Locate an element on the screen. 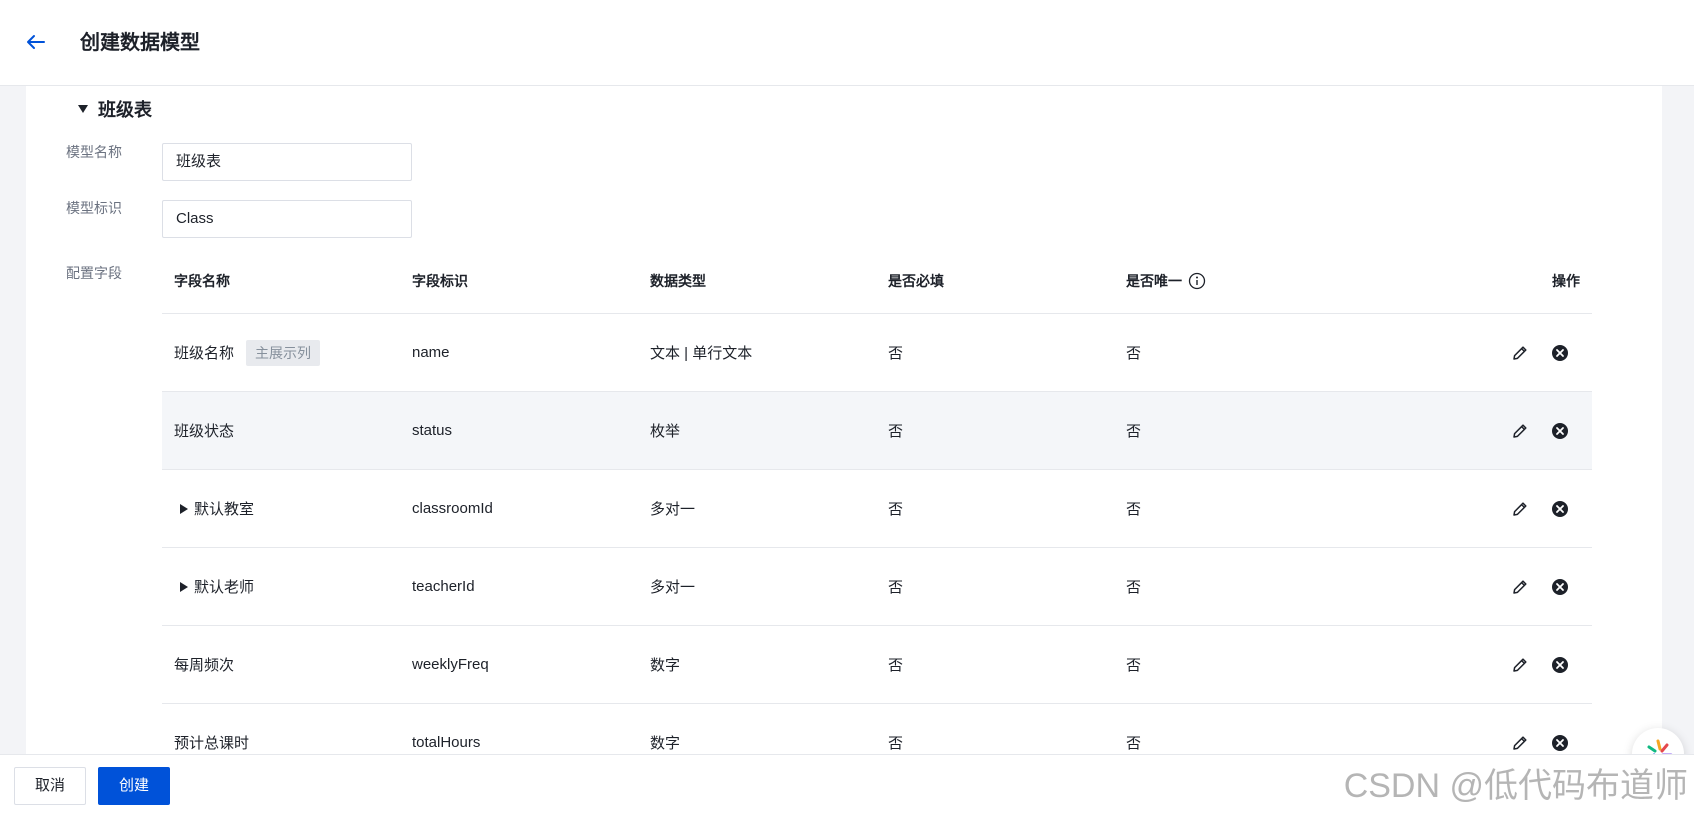  cell-field-id: name is located at coordinates (431, 352).